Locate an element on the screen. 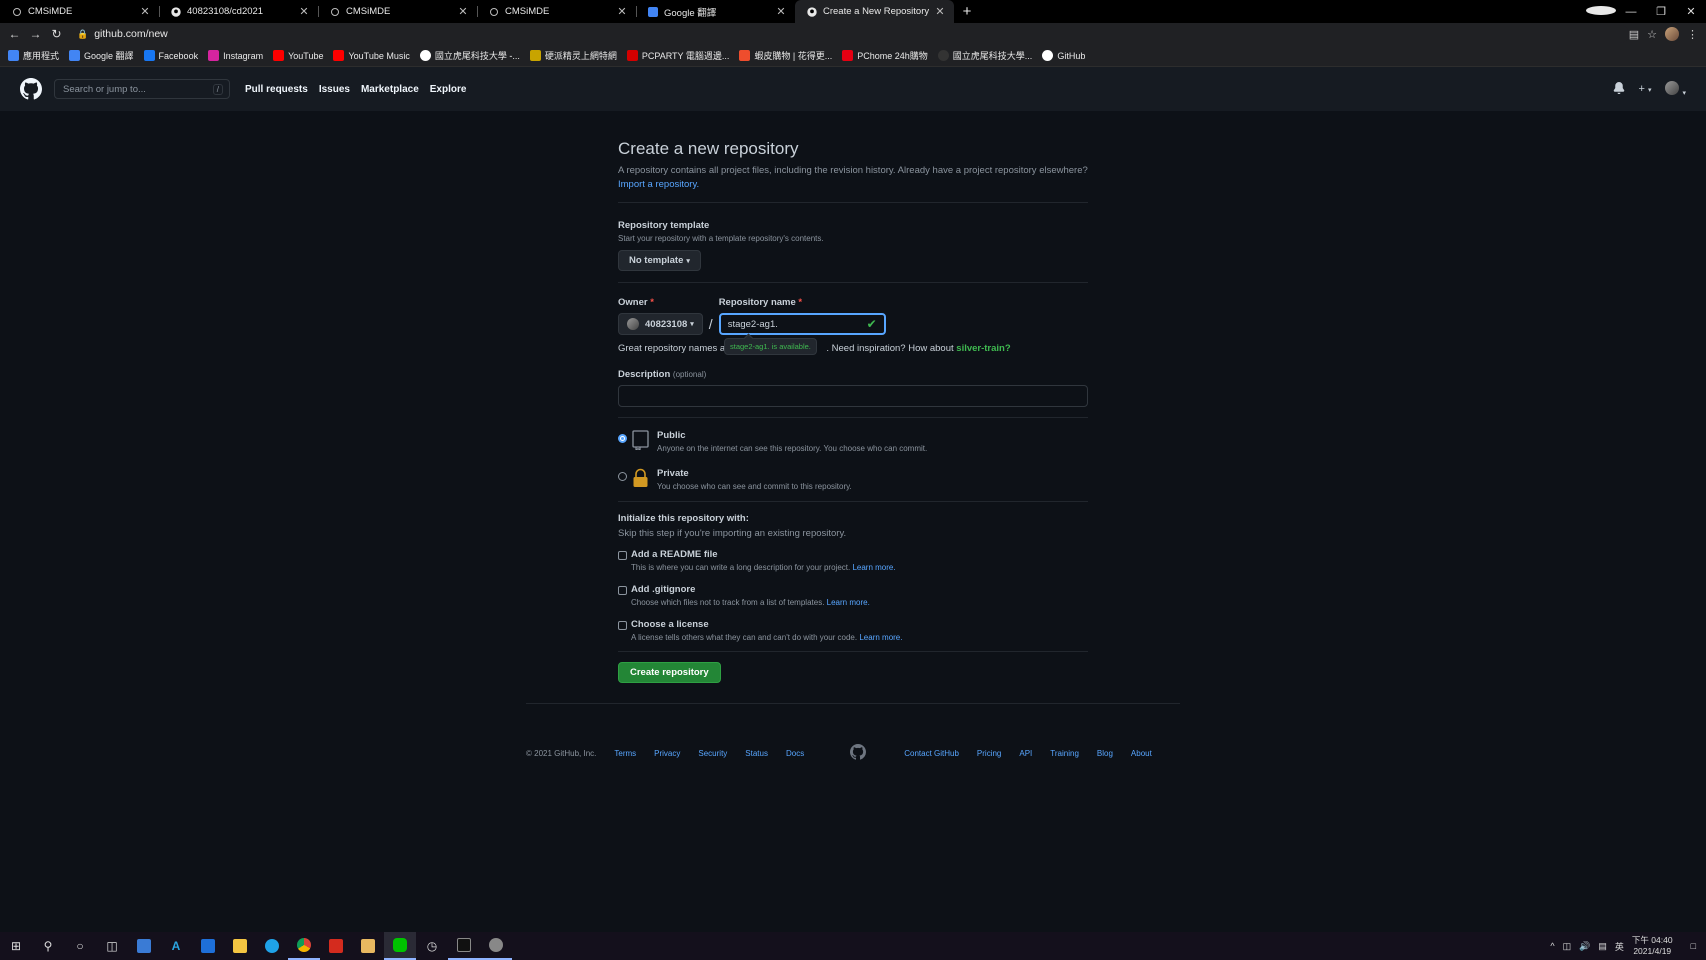 Image resolution: width=1706 pixels, height=960 pixels. bookmark-item: PChome 24h購物 is located at coordinates (885, 55).